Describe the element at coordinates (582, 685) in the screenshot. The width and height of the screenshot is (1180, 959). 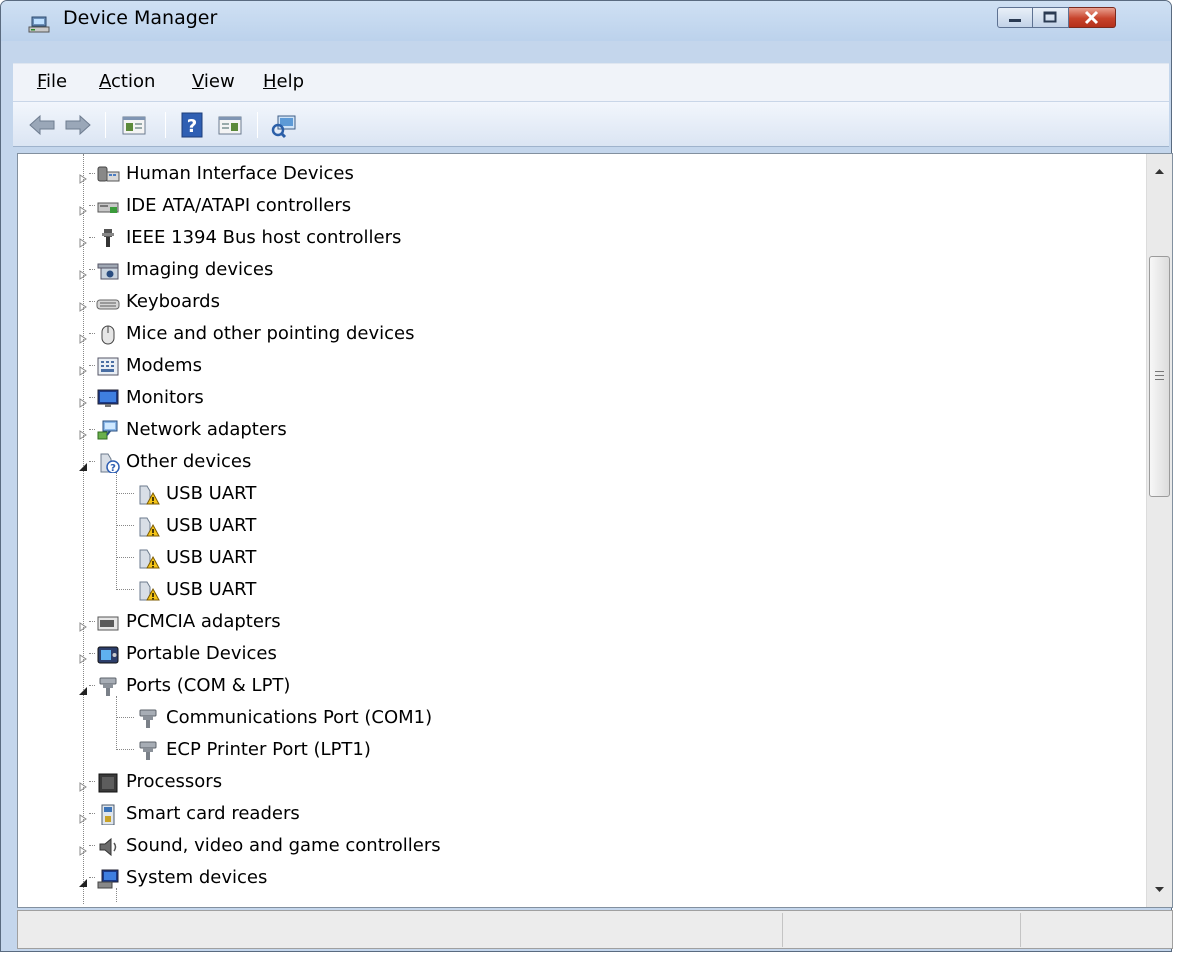
I see `device-category: Ports (COM & LPT)` at that location.